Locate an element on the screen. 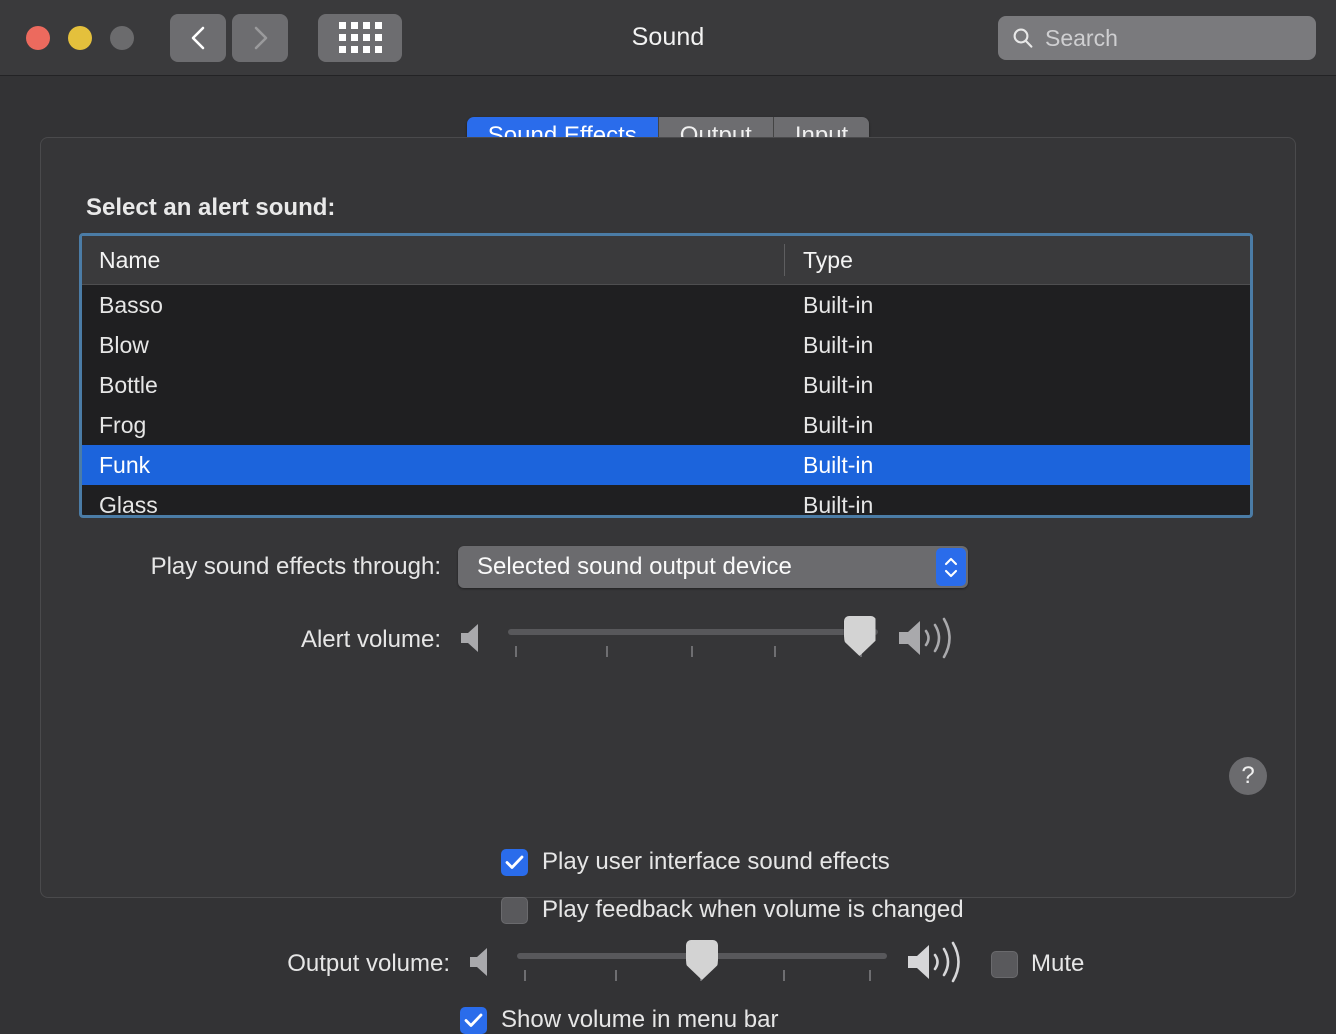 This screenshot has width=1336, height=1034. alert-volume-row: Alert volume: is located at coordinates (533, 640).